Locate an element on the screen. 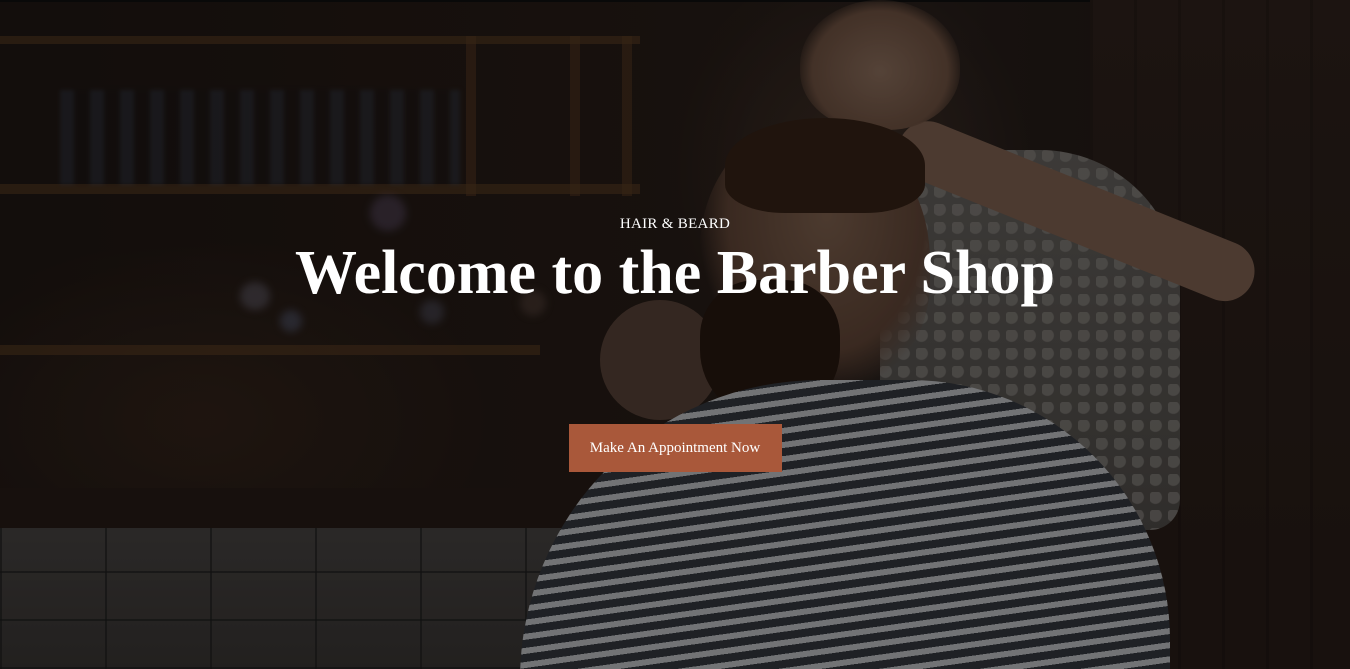 Image resolution: width=1350 pixels, height=669 pixels. hero-title: Welcome to the Barber Shop is located at coordinates (674, 273).